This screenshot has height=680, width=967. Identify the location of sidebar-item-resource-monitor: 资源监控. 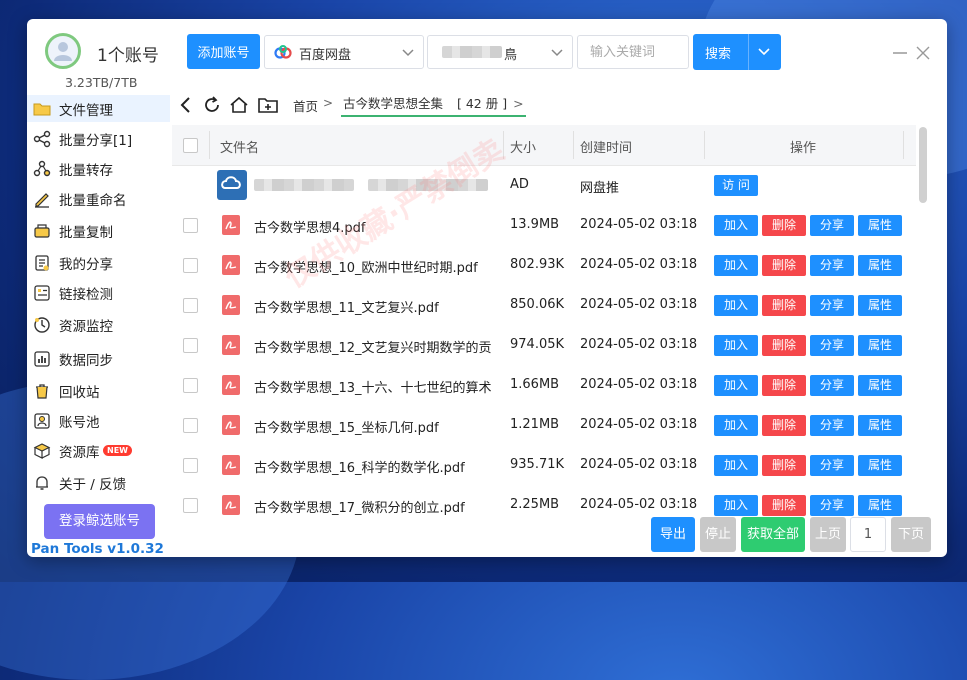
(98, 324).